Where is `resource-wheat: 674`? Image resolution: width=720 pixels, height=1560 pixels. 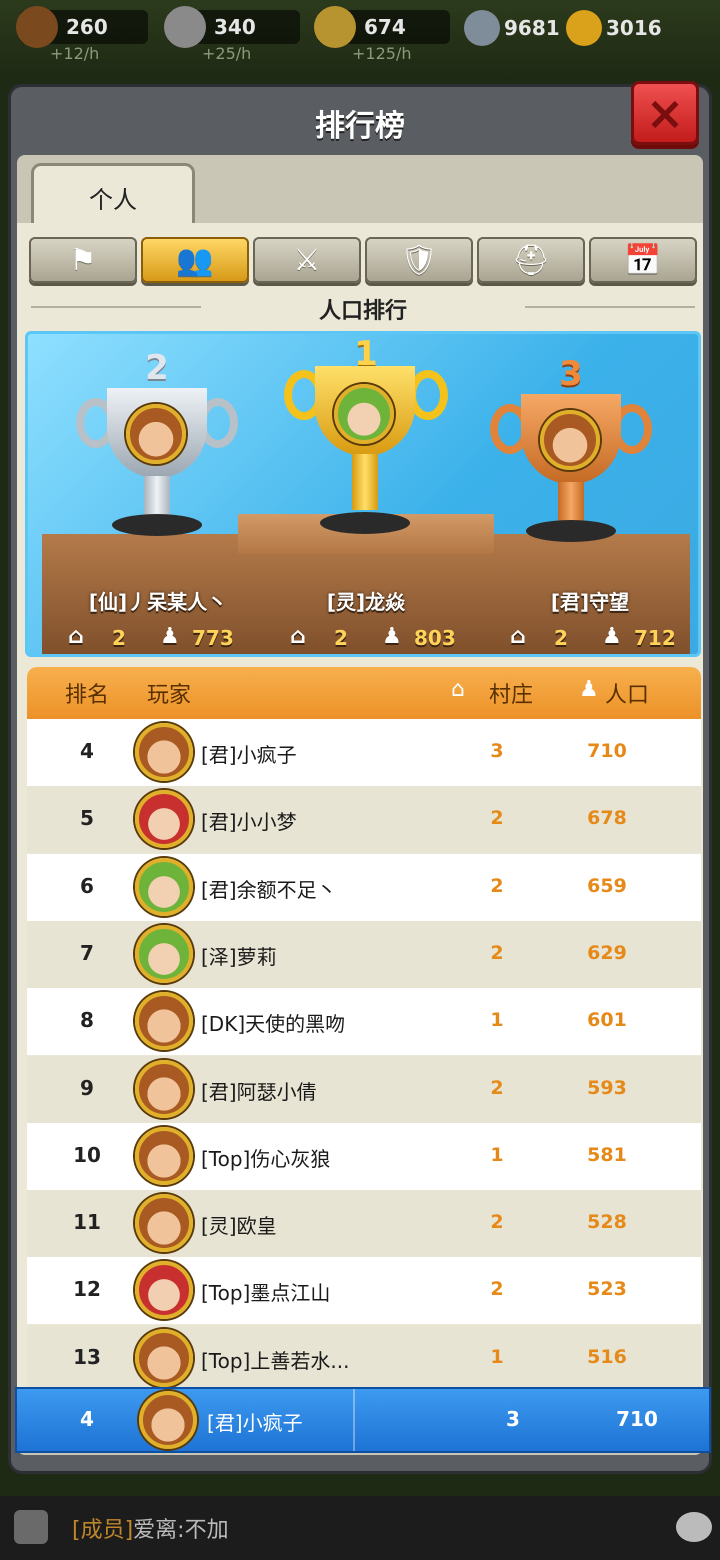
resource-wheat: 674 is located at coordinates (382, 27).